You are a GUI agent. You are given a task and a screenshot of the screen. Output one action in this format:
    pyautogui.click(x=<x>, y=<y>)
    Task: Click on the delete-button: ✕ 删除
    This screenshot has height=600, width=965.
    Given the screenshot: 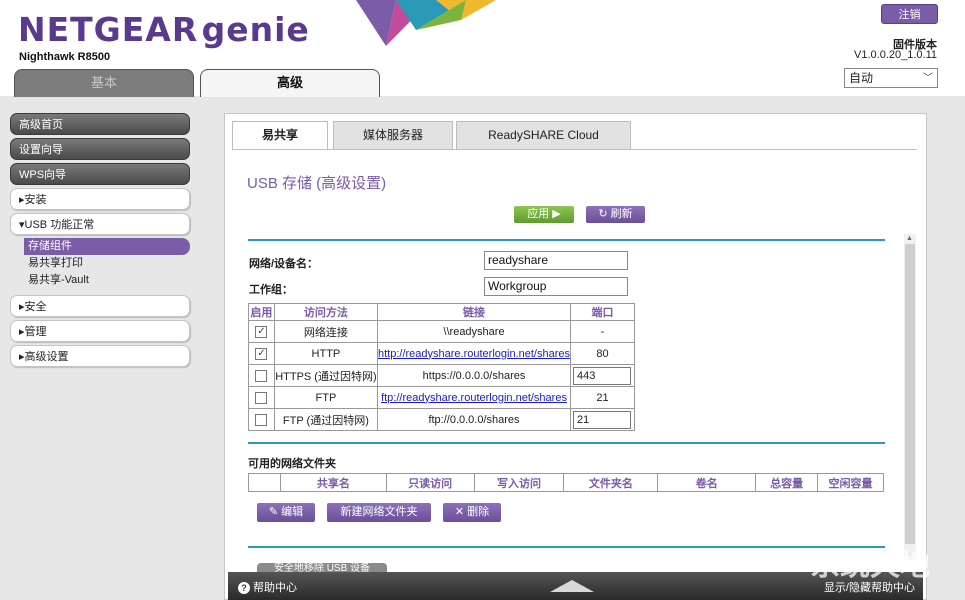 What is the action you would take?
    pyautogui.click(x=472, y=512)
    